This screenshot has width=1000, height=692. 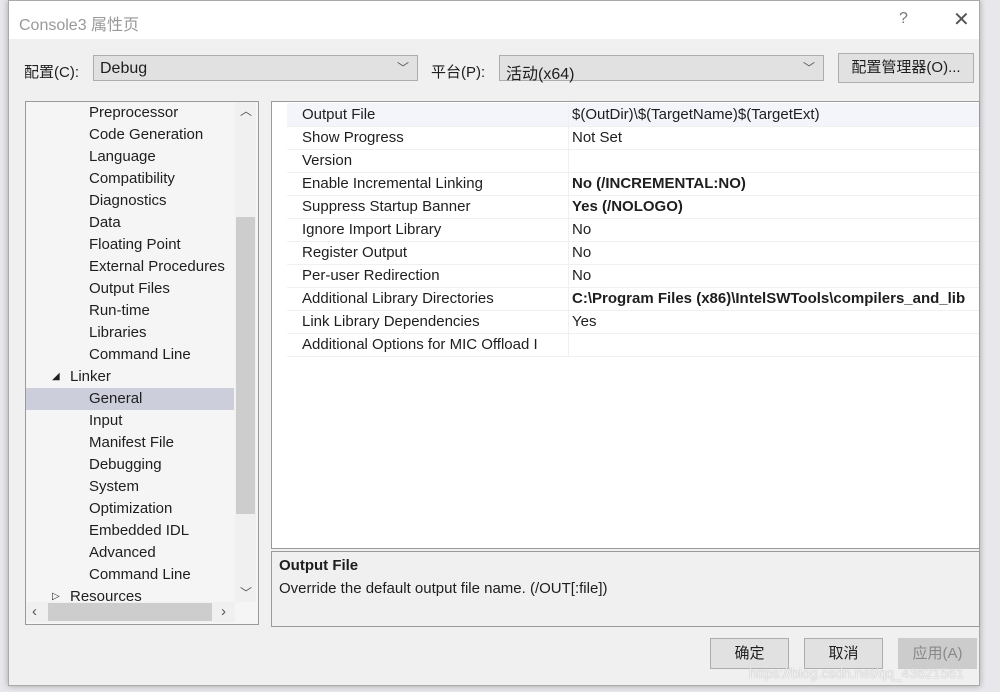 I want to click on scroll-down-icon: ﹀, so click(x=246, y=592).